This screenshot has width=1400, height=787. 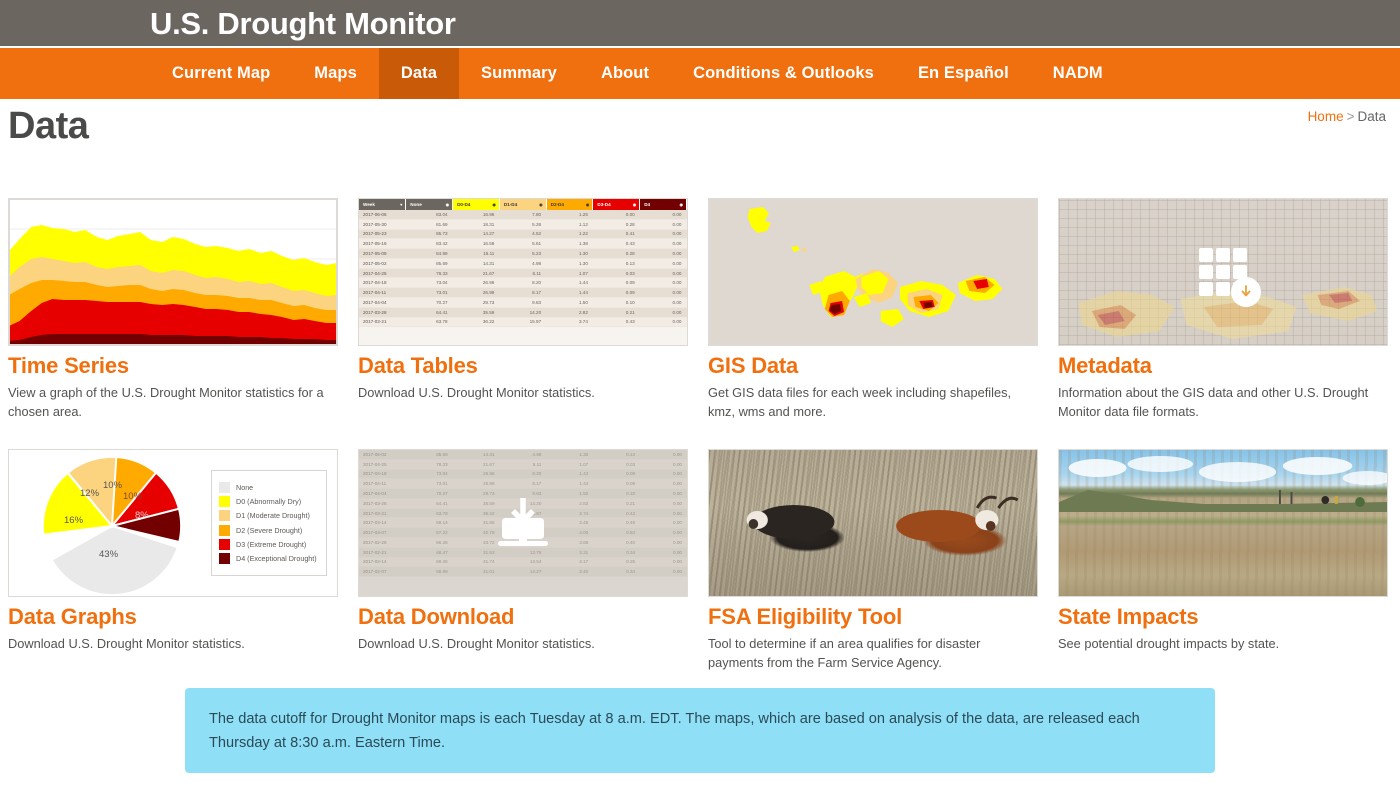 I want to click on card-title-metadata: Metadata, so click(x=1223, y=365).